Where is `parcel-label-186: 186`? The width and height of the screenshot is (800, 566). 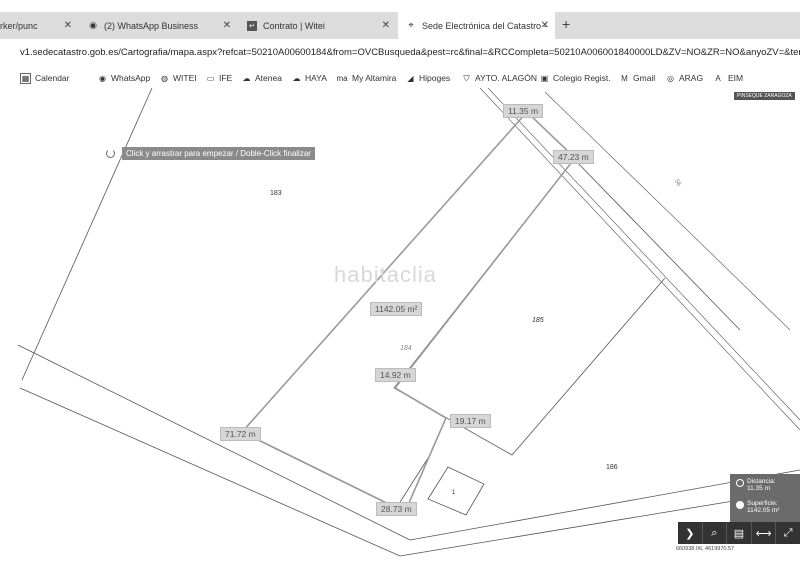 parcel-label-186: 186 is located at coordinates (612, 467).